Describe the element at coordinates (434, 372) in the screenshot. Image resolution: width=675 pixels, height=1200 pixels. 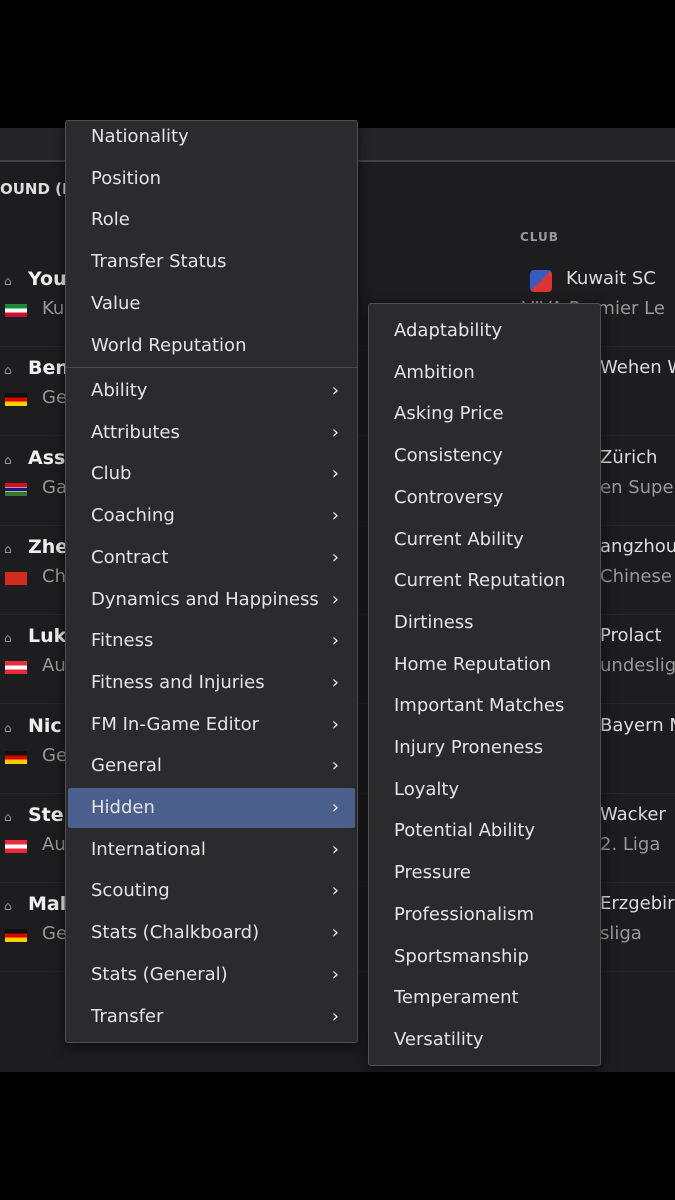
I see `menu-item-label: Ambition` at that location.